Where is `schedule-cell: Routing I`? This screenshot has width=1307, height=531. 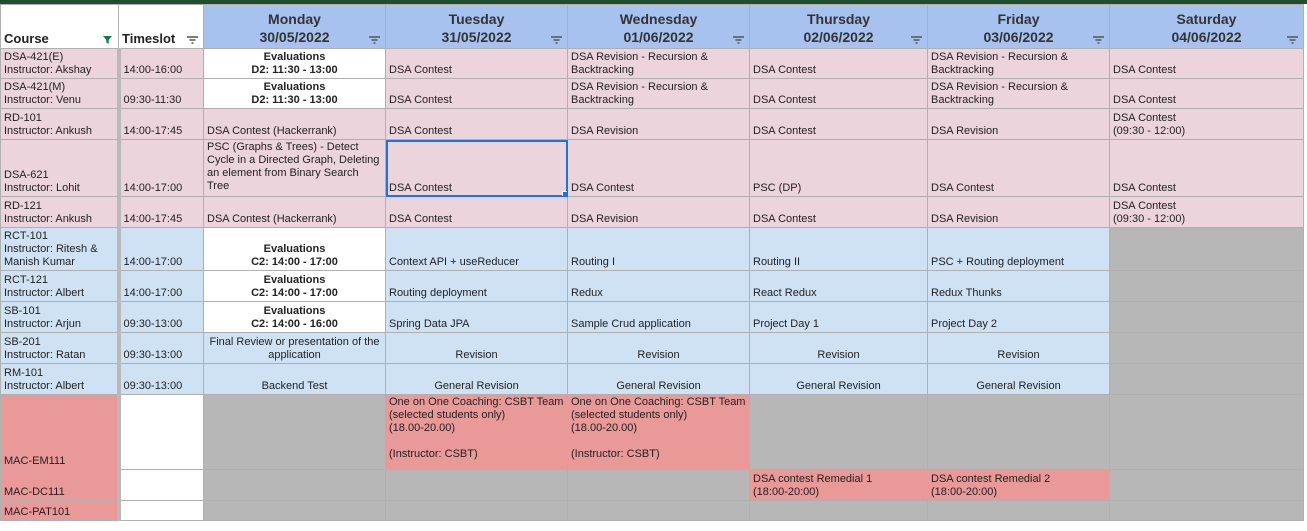 schedule-cell: Routing I is located at coordinates (658, 249).